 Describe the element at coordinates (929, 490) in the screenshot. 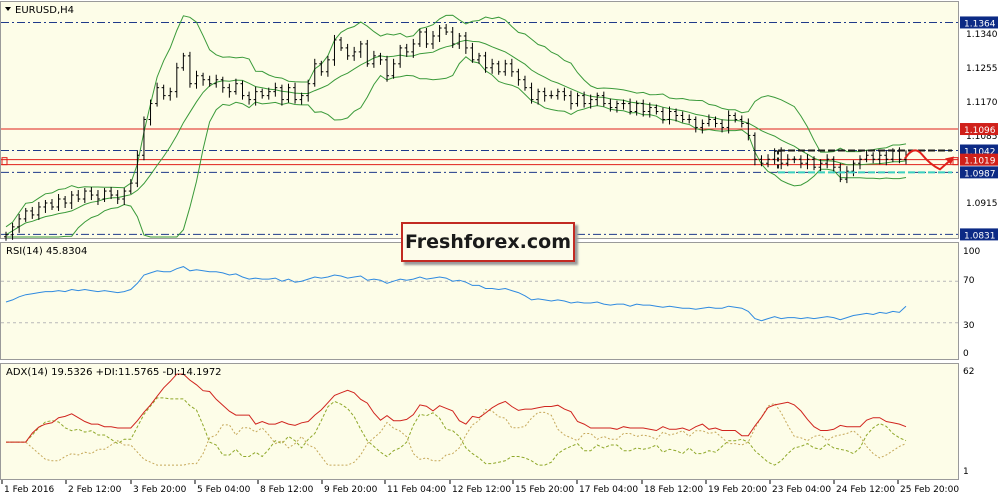

I see `time-label: 25 Feb 20:00` at that location.